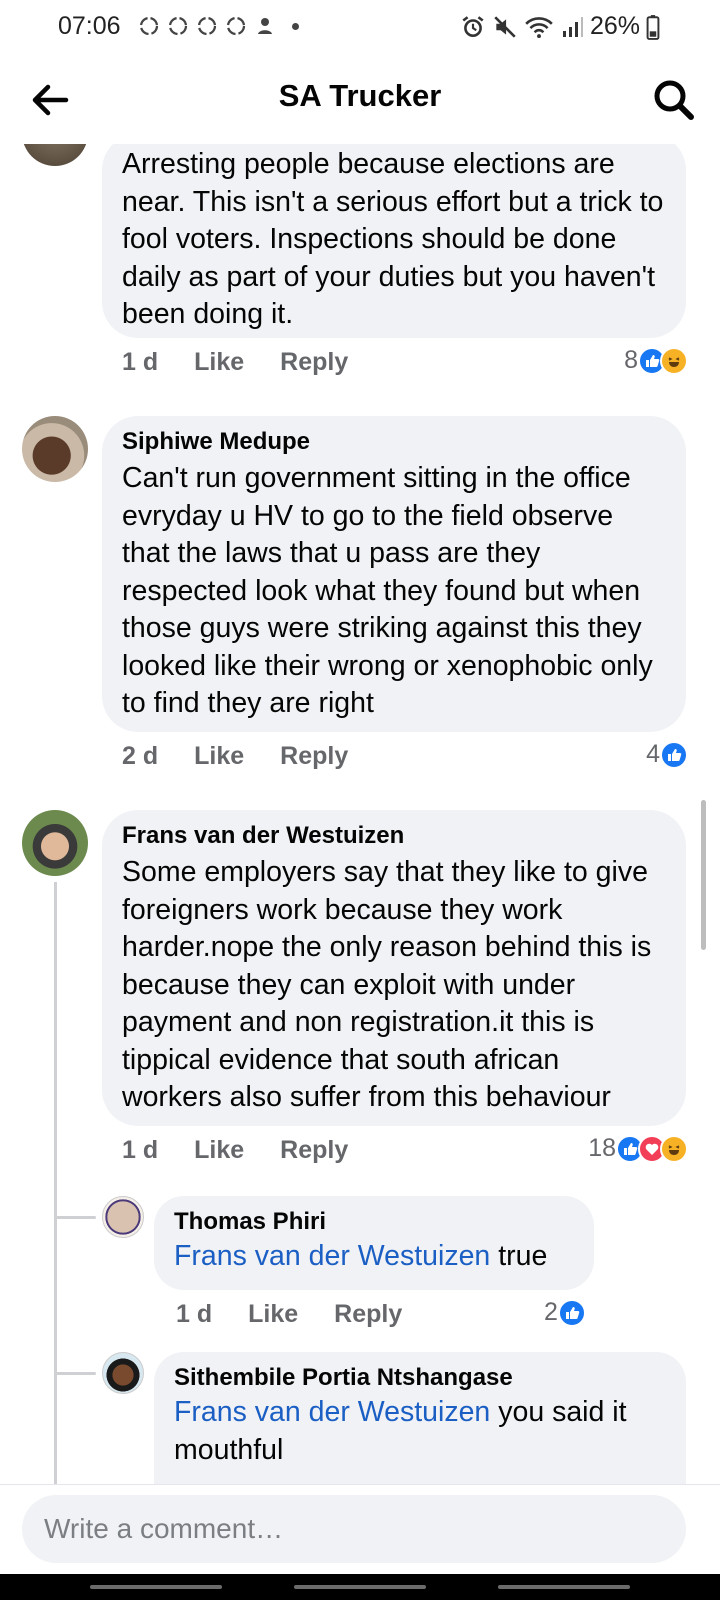 Image resolution: width=720 pixels, height=1600 pixels. Describe the element at coordinates (638, 1148) in the screenshot. I see `reaction-summary: 18` at that location.